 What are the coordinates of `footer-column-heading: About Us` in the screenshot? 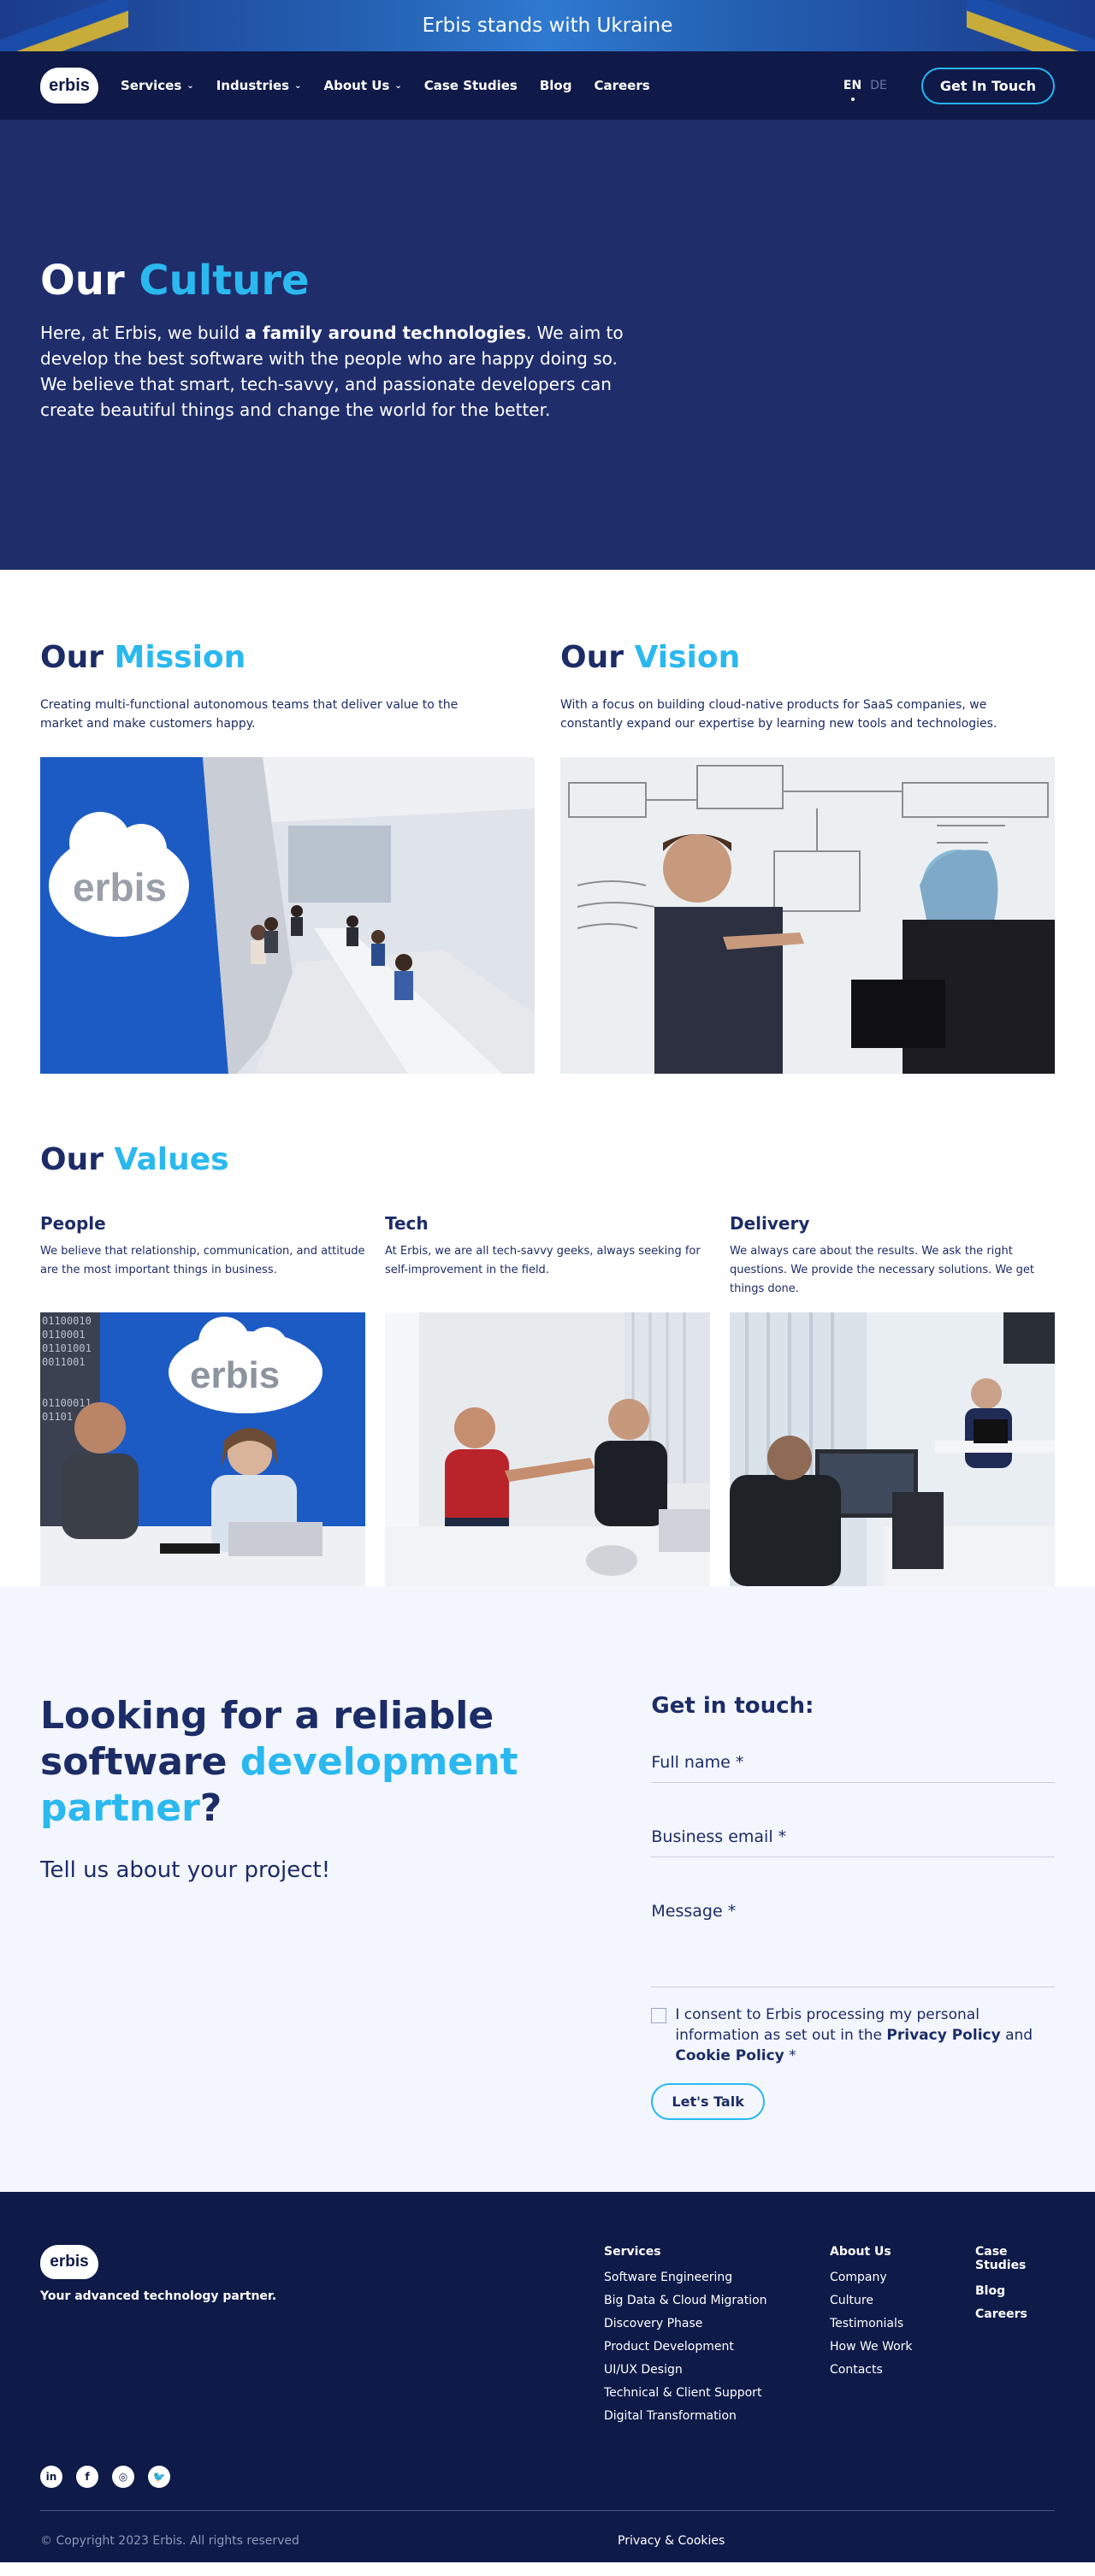 It's located at (860, 2252).